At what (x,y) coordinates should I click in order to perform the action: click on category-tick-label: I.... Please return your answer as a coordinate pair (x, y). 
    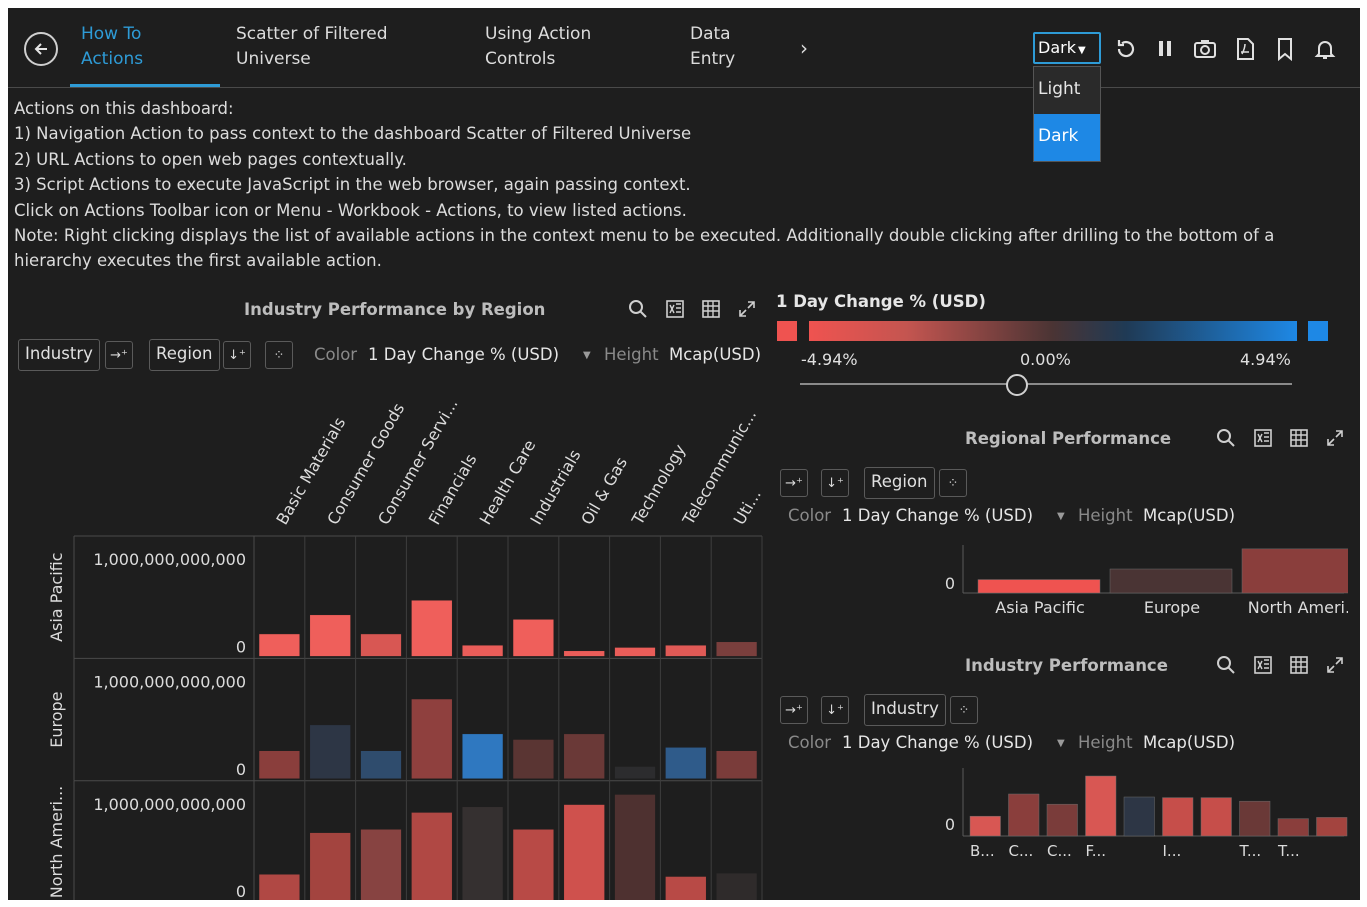
    Looking at the image, I should click on (1172, 851).